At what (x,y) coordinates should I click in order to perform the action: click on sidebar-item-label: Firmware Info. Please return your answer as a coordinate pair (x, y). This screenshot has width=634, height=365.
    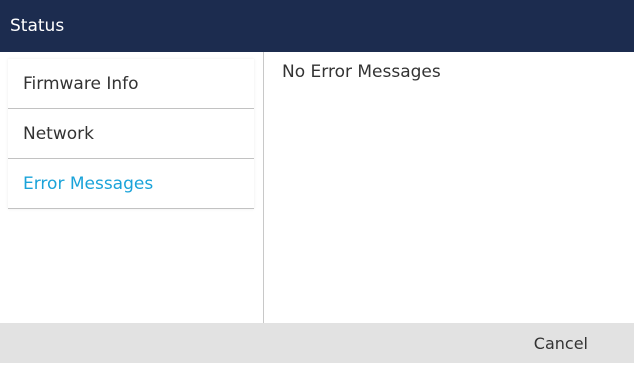
    Looking at the image, I should click on (81, 84).